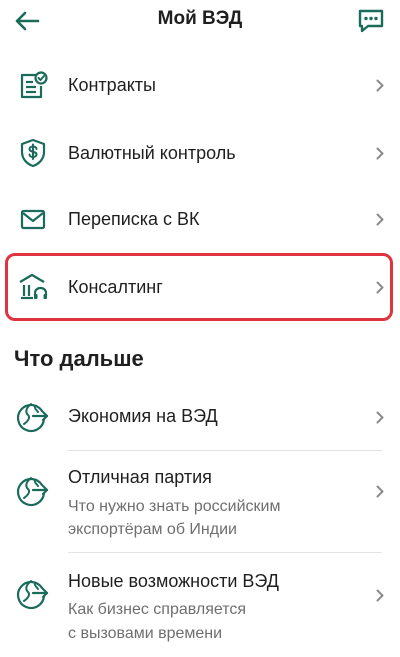 The height and width of the screenshot is (657, 400). Describe the element at coordinates (200, 85) in the screenshot. I see `menu-item-contracts: Контракты` at that location.